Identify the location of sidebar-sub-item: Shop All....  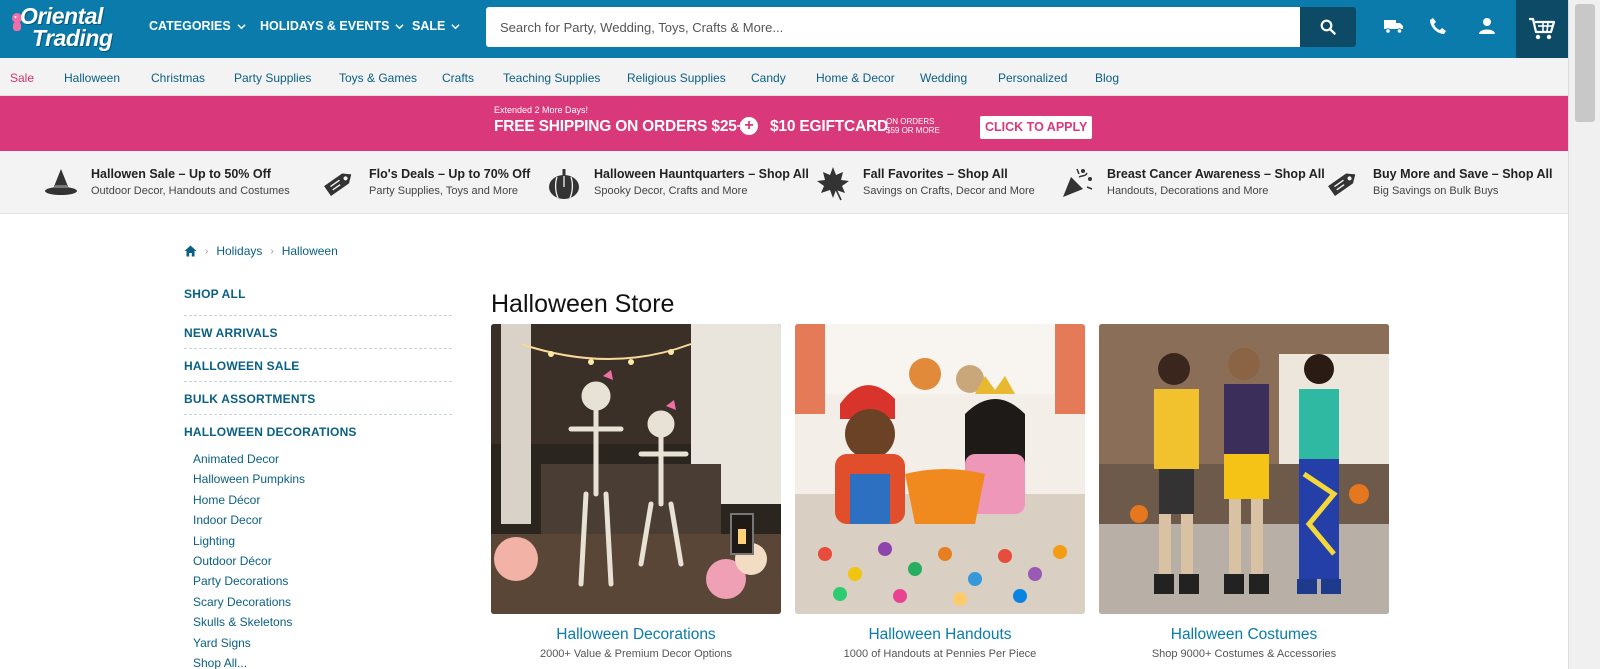
(318, 662).